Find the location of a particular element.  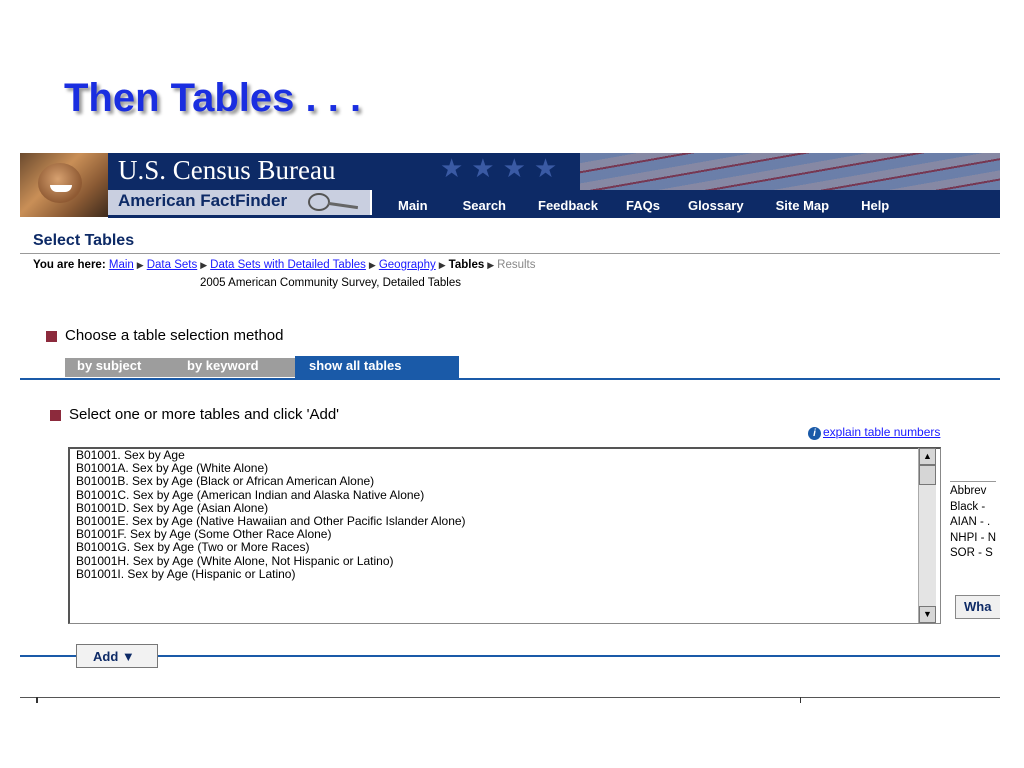

list-scrollbar: ▲ ▼ is located at coordinates (927, 535).